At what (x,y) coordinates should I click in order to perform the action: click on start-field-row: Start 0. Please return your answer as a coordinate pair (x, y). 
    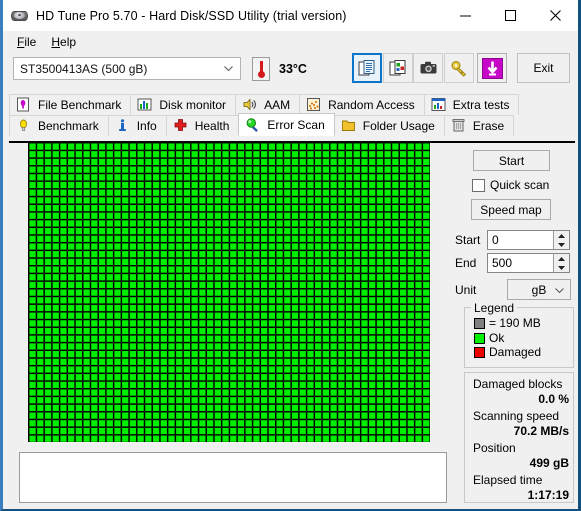
    Looking at the image, I should click on (512, 240).